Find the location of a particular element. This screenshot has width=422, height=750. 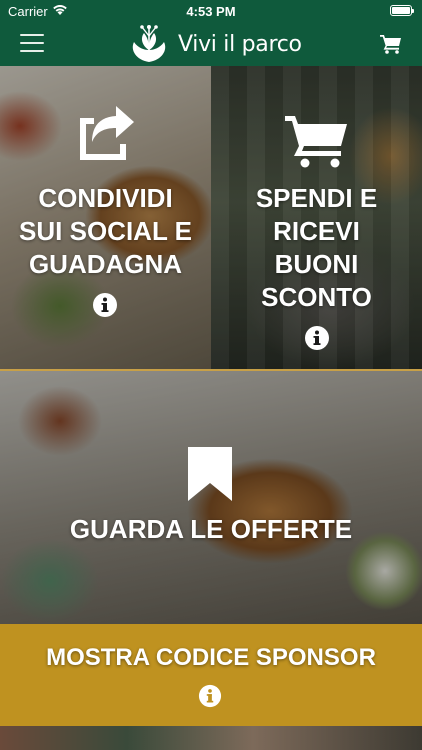

cart-icon is located at coordinates (391, 44).